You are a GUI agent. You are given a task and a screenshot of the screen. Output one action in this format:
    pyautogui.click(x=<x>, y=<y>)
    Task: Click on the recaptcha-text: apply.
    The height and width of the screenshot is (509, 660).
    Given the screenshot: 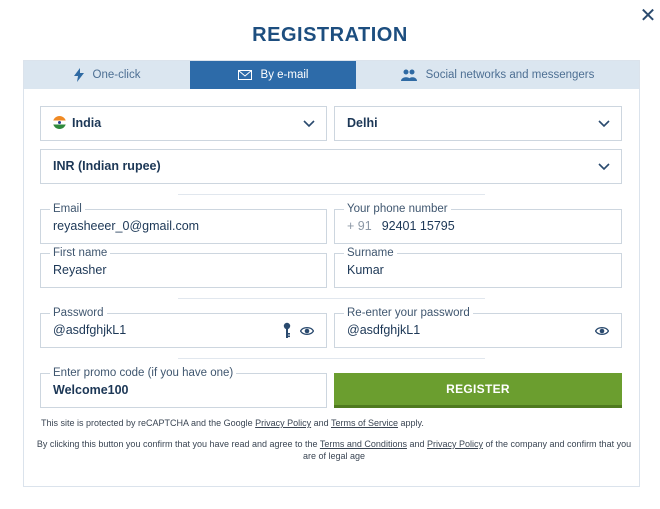 What is the action you would take?
    pyautogui.click(x=411, y=423)
    